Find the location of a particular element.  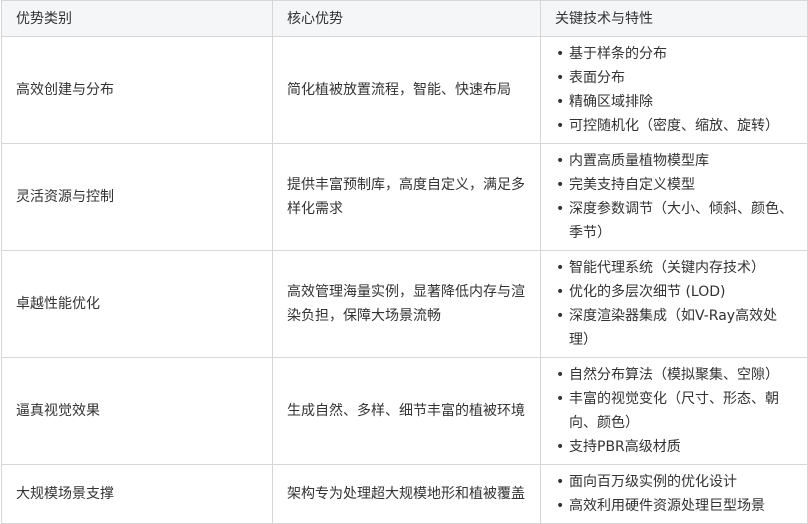

feature-item: • 表面分布 is located at coordinates (675, 78).